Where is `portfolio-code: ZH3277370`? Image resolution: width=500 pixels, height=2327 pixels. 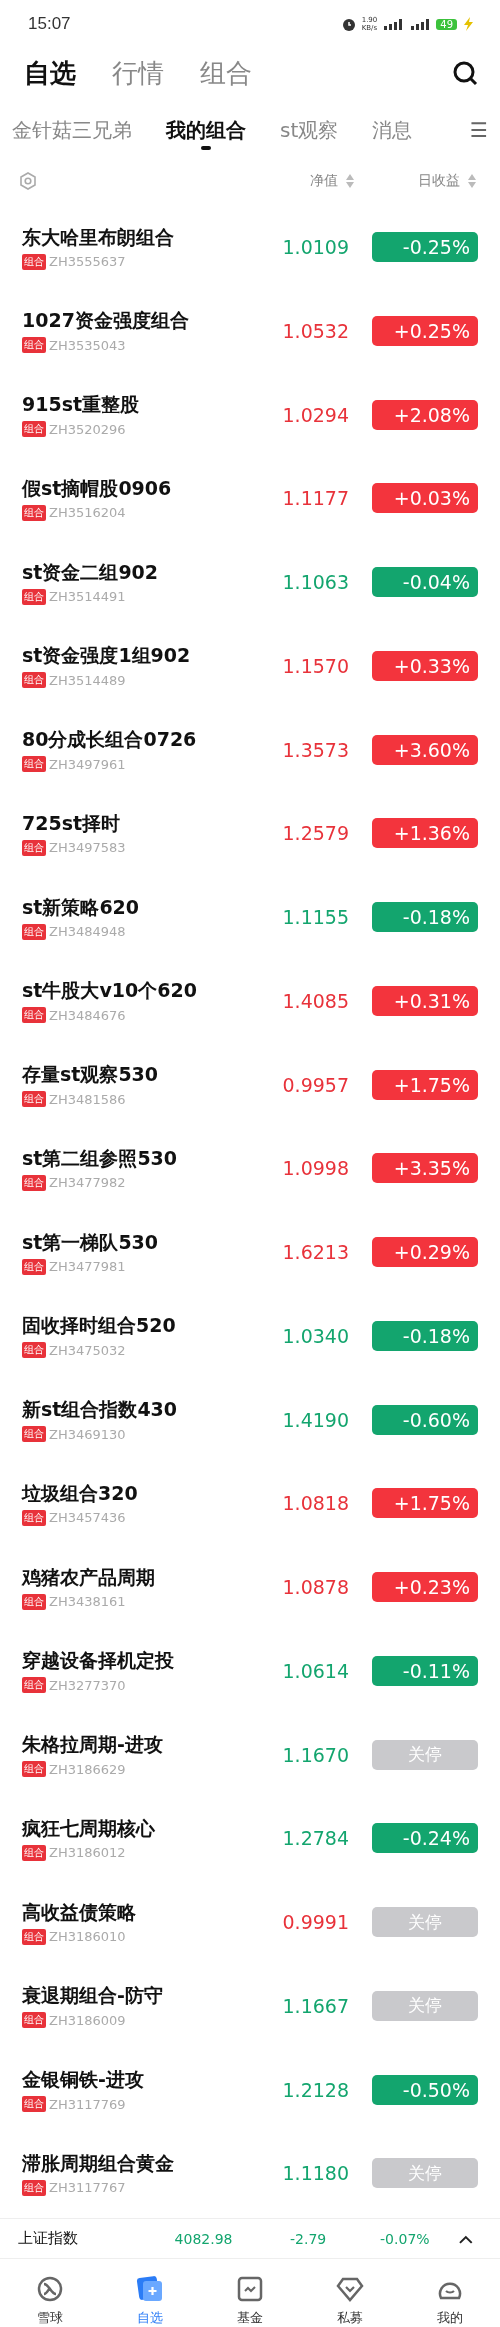 portfolio-code: ZH3277370 is located at coordinates (87, 1685).